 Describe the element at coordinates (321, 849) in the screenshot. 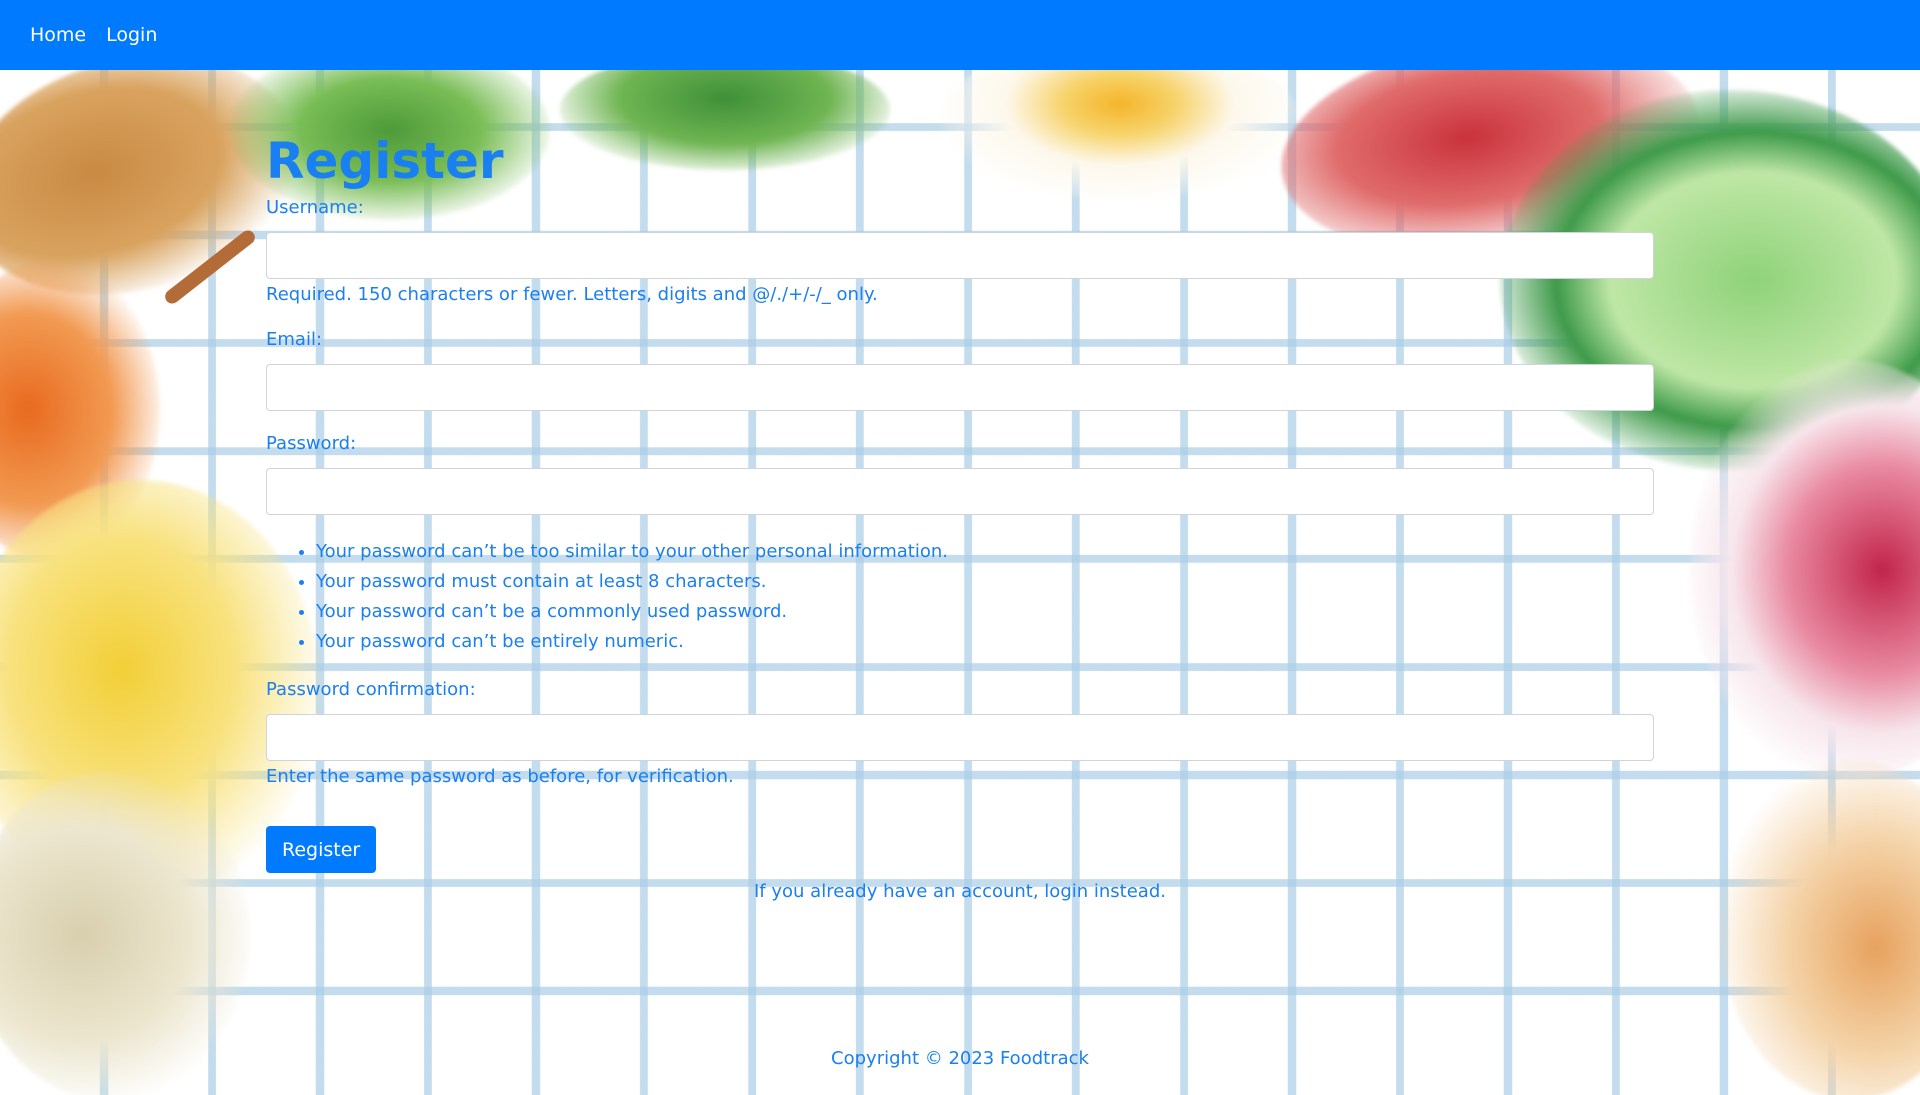

I see `register-button: Register` at that location.